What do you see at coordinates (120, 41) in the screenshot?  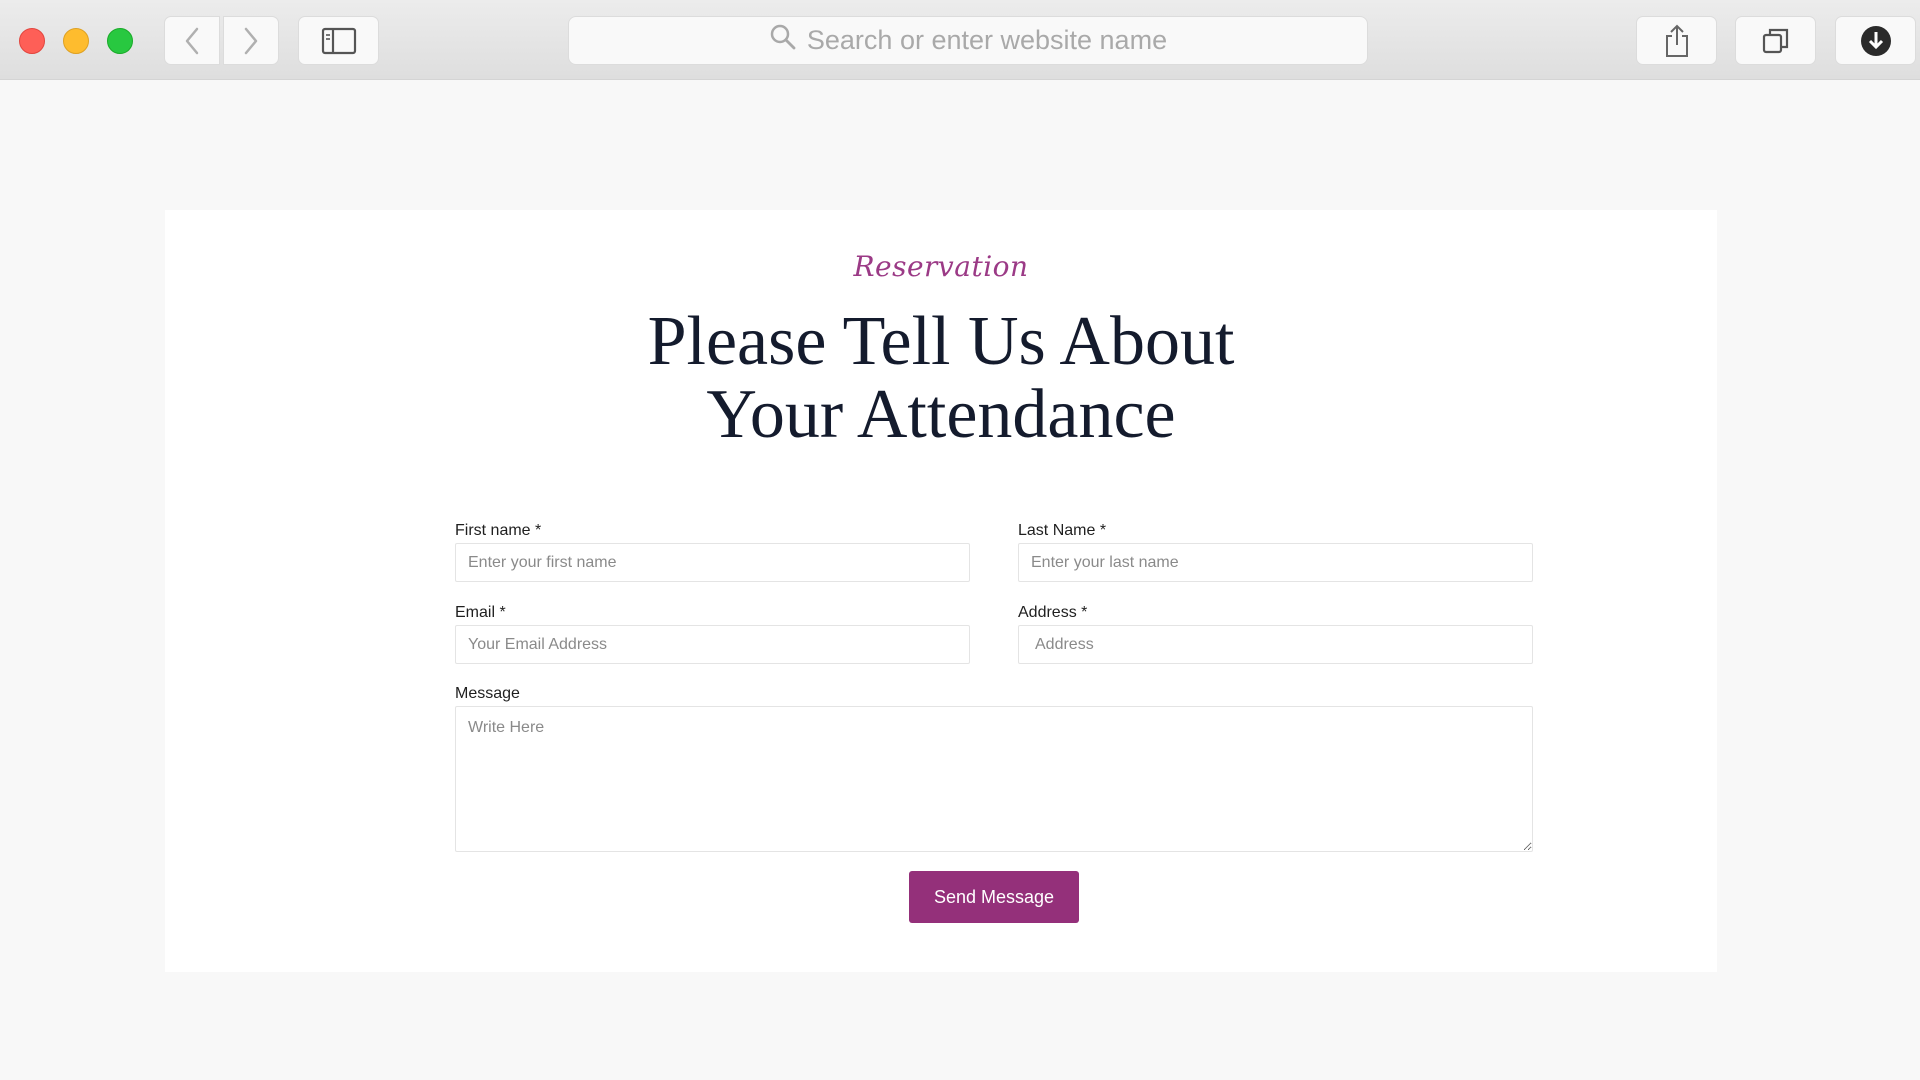 I see `zoom-window-button` at bounding box center [120, 41].